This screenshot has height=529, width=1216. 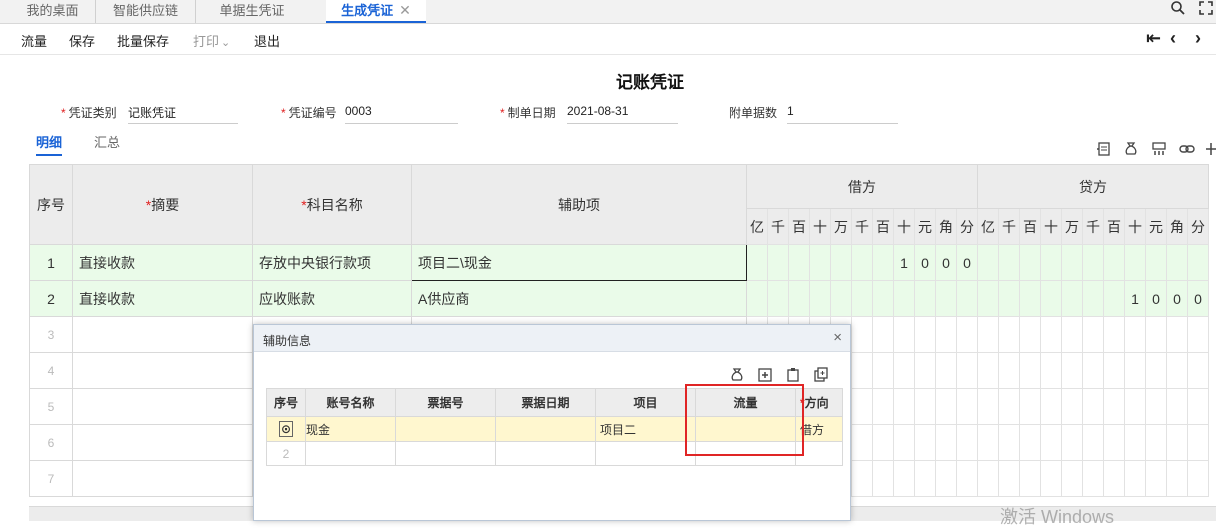 What do you see at coordinates (332, 298) in the screenshot?
I see `row-account: 应收账款` at bounding box center [332, 298].